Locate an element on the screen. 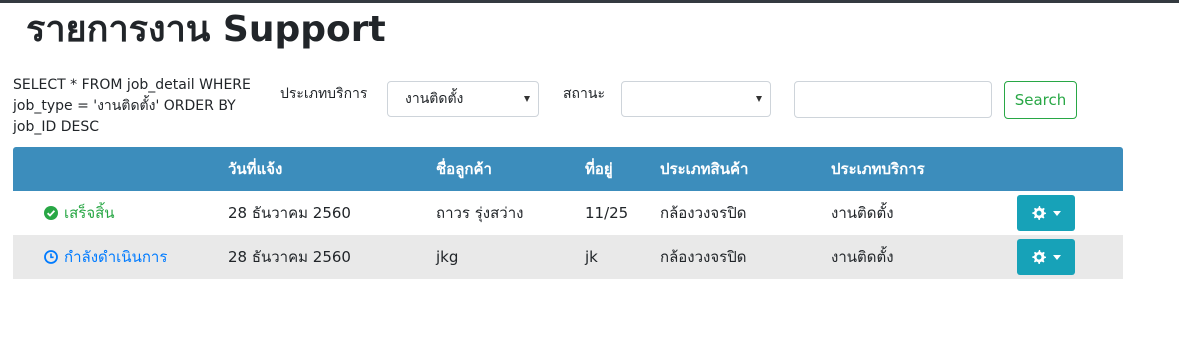 This screenshot has height=354, width=1179. status-text: เสร็จสิ้น is located at coordinates (89, 213).